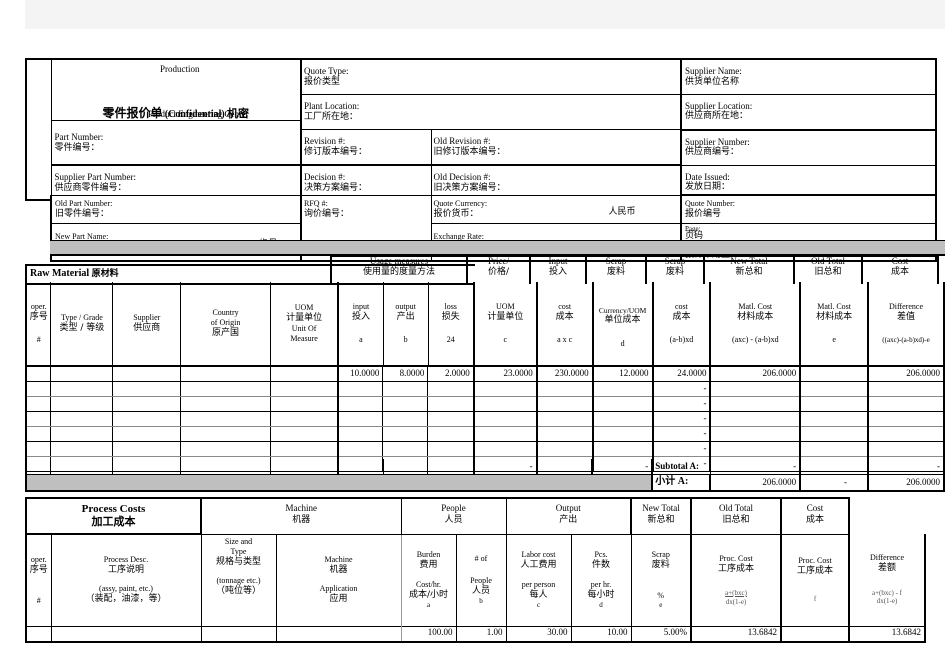 The image size is (945, 668). What do you see at coordinates (808, 76) in the screenshot?
I see `supplier-name-cell: Supplier Name: 供货单位名称` at bounding box center [808, 76].